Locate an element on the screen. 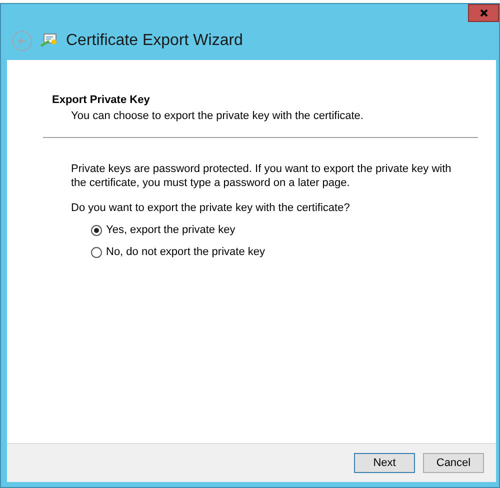 The image size is (500, 488). dialog-button: Next is located at coordinates (384, 463).